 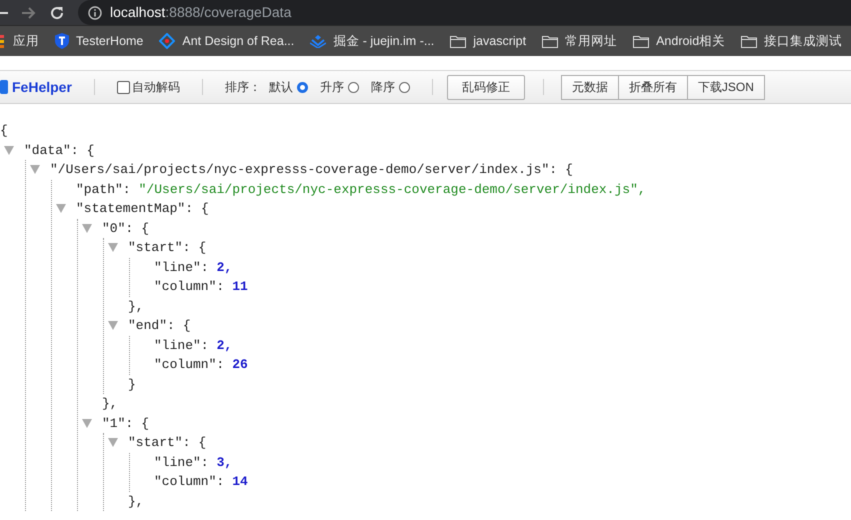 What do you see at coordinates (304, 170) in the screenshot?
I see `json-key: "/Users/sai/projects/nyc-expresss-coverage-demo/server/index.js":` at bounding box center [304, 170].